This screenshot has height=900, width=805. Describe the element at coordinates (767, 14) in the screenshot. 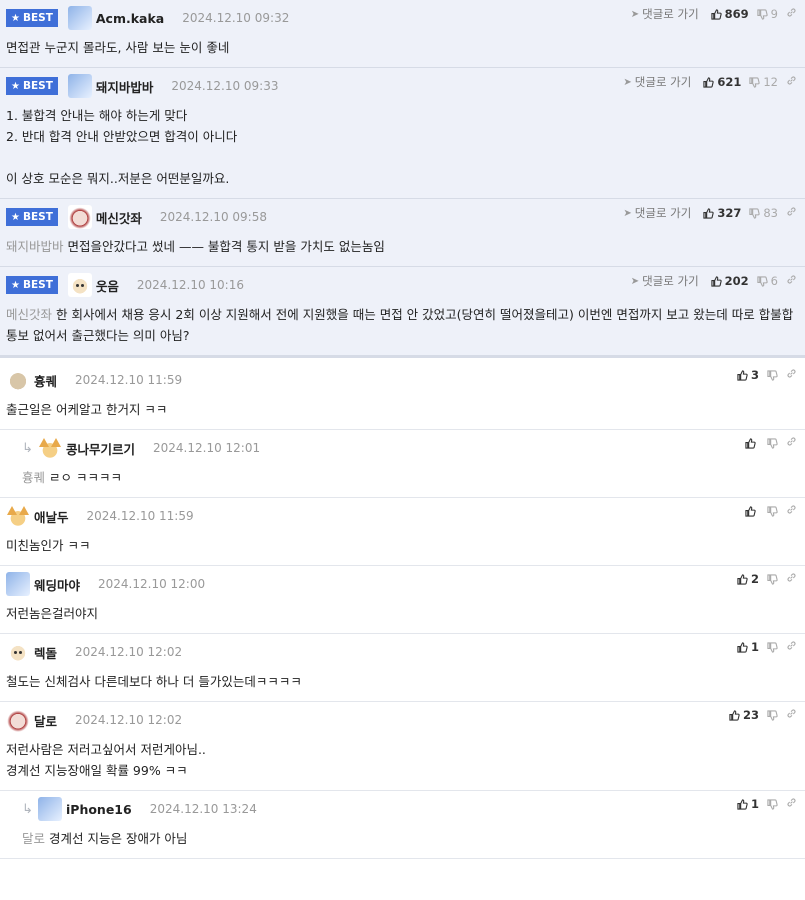

I see `dislike-button: 9` at that location.